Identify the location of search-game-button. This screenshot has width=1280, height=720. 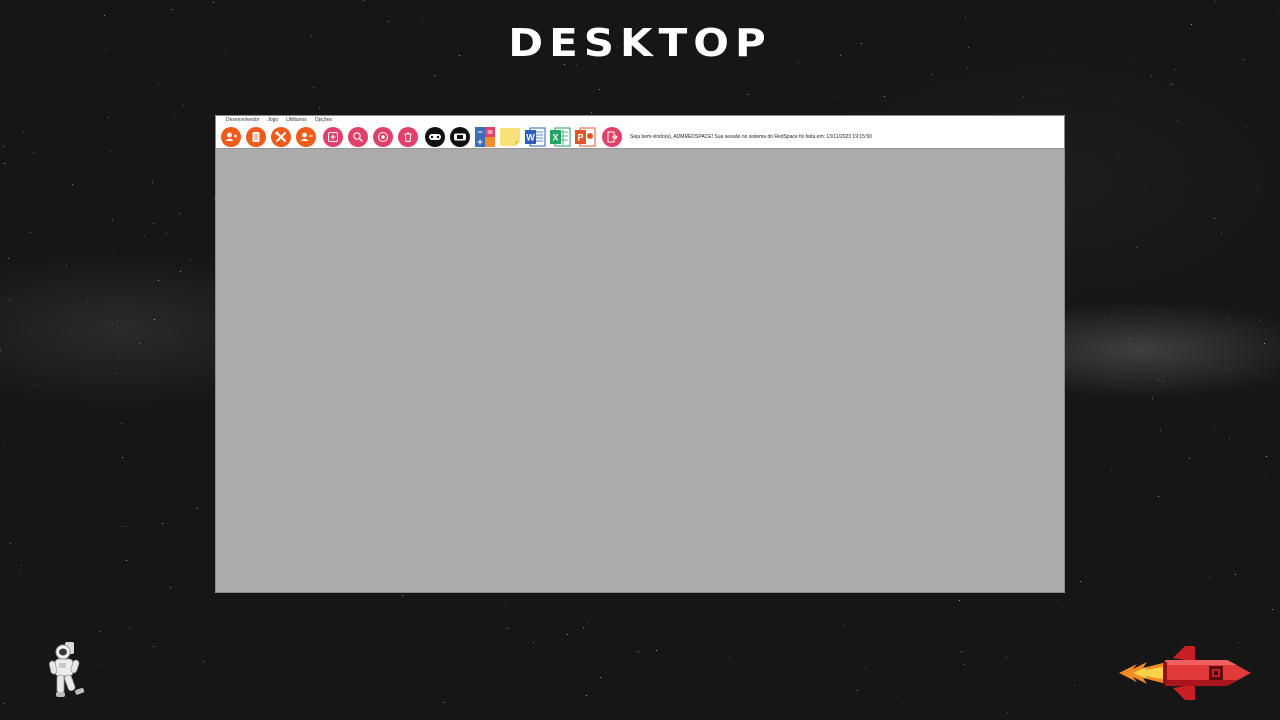
(358, 136).